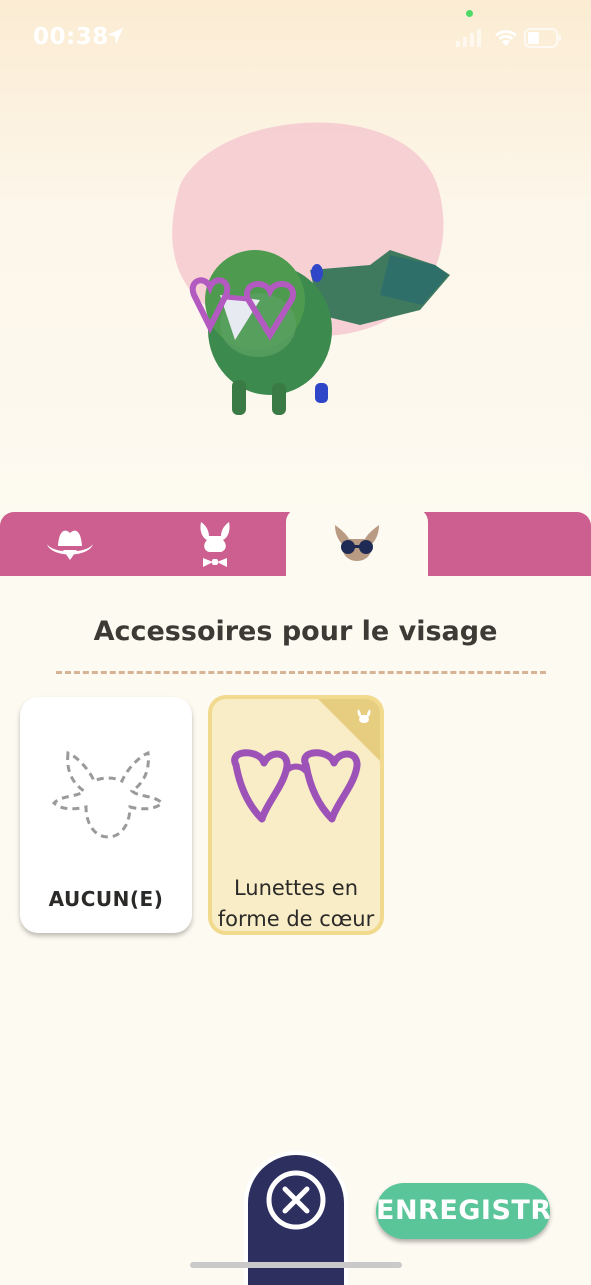  What do you see at coordinates (295, 631) in the screenshot?
I see `section-title: Accessoires pour le visage` at bounding box center [295, 631].